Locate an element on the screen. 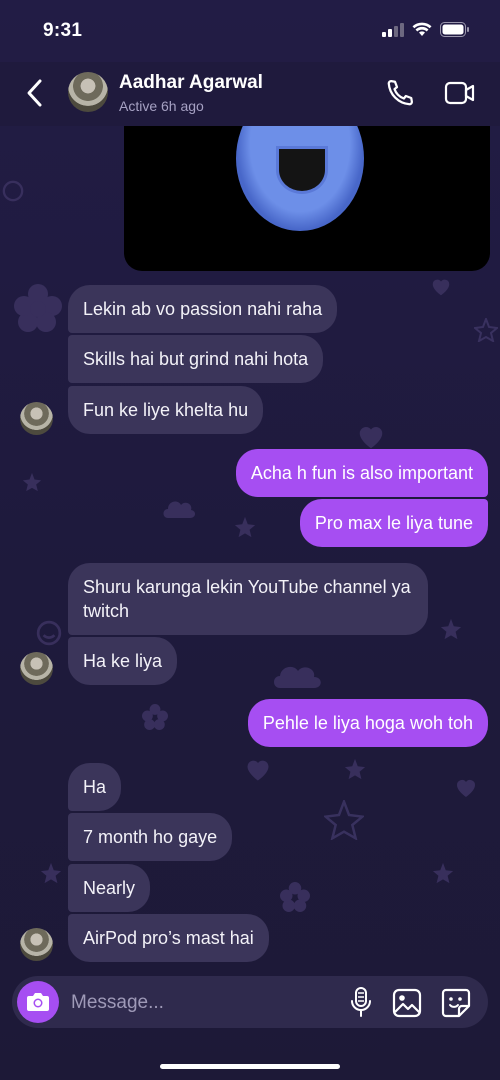  contact-name: Aadhar Agarwal is located at coordinates (191, 83).